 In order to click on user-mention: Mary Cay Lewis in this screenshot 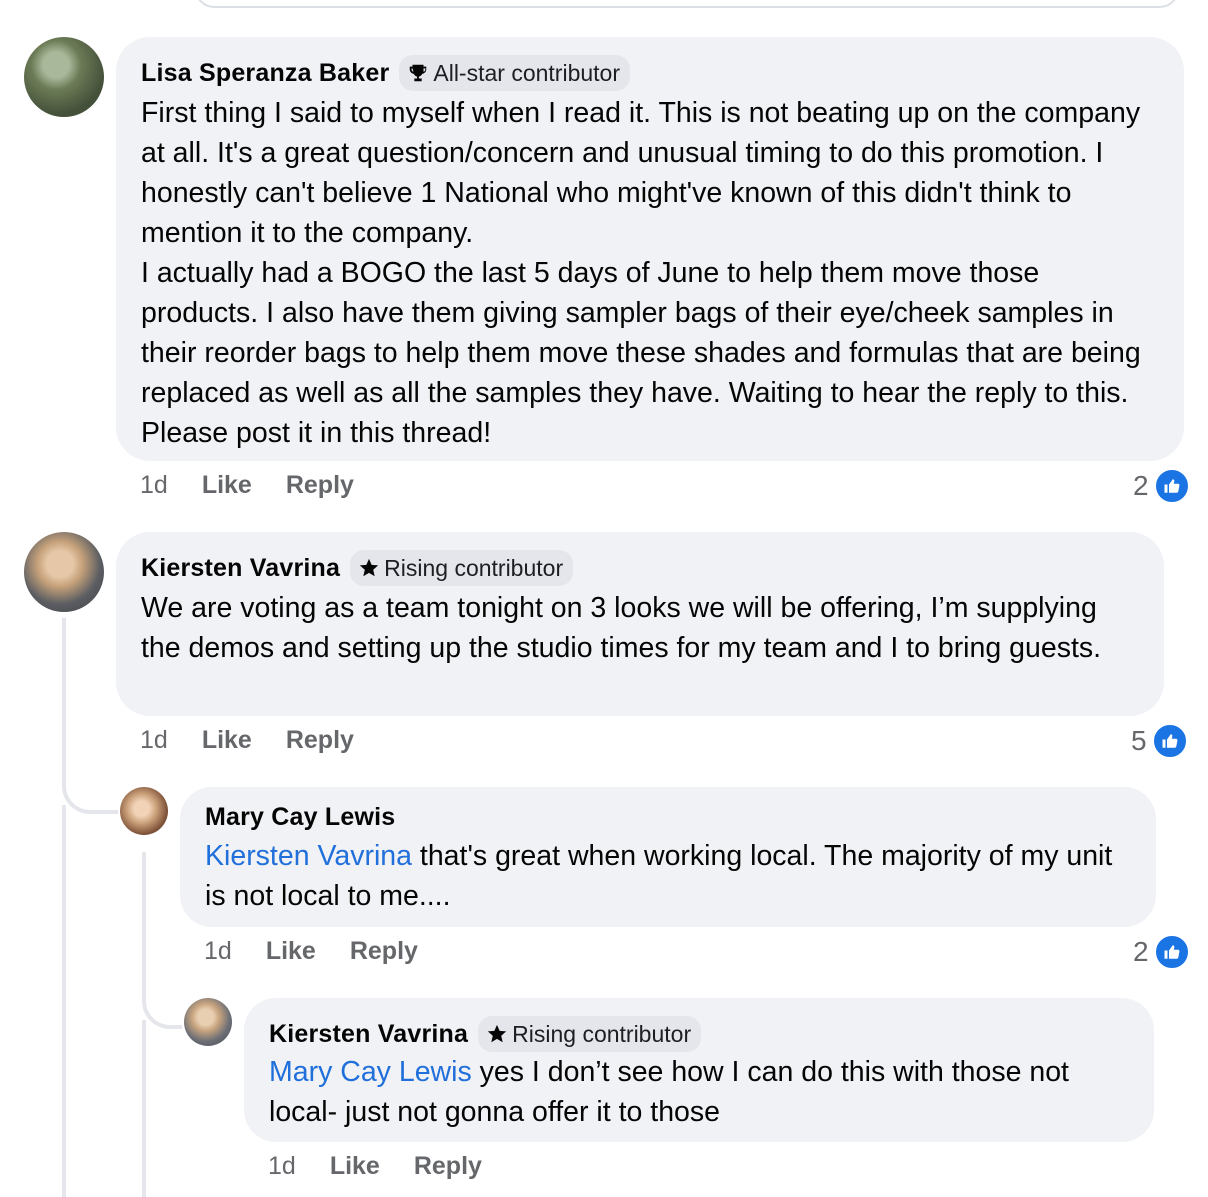, I will do `click(370, 1072)`.